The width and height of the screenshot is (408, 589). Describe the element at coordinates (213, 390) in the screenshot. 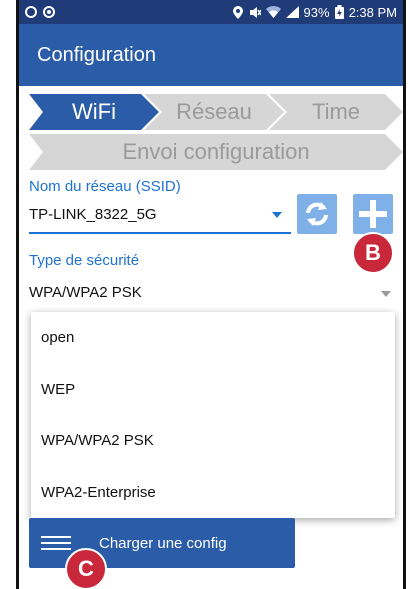

I see `dropdown-option-wep: WEP` at that location.